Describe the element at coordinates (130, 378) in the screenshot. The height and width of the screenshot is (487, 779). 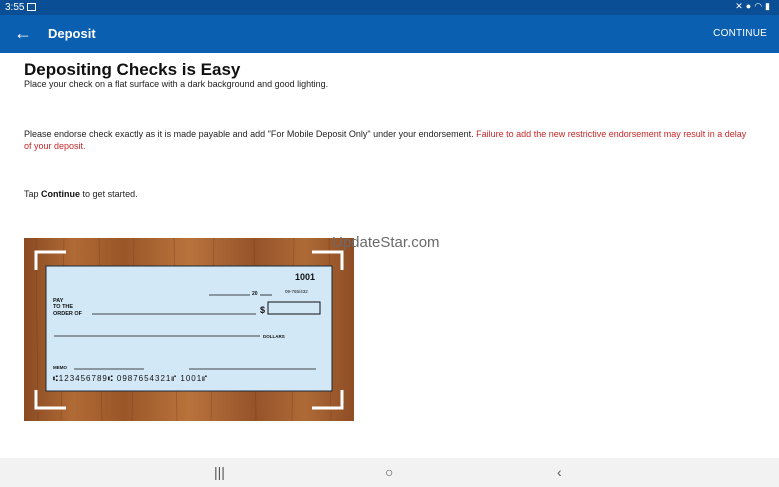
I see `check-micr-line: ⑆123456789⑆ 0987654321⑈ 1001⑈` at that location.